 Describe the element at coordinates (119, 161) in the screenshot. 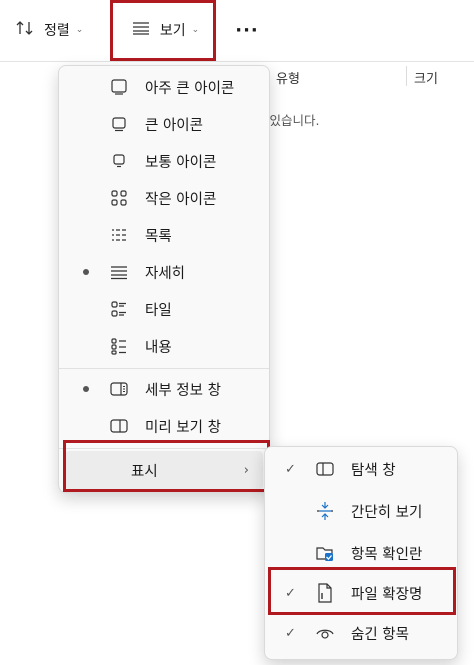

I see `medium-icons-icon` at that location.